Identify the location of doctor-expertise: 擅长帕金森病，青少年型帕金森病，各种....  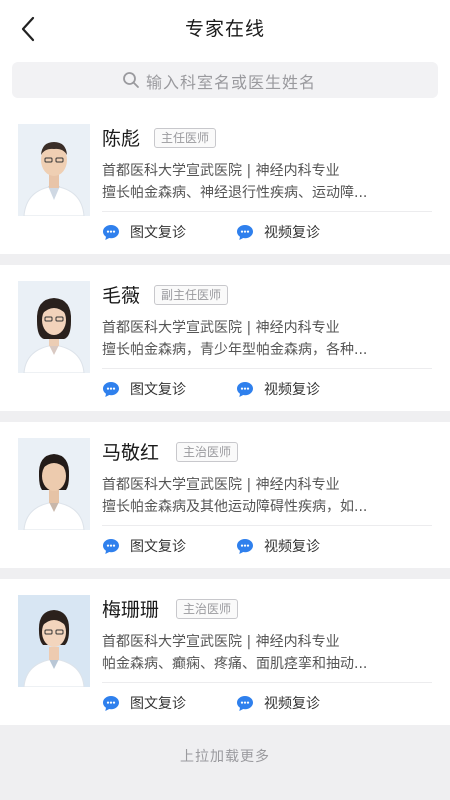
(235, 350).